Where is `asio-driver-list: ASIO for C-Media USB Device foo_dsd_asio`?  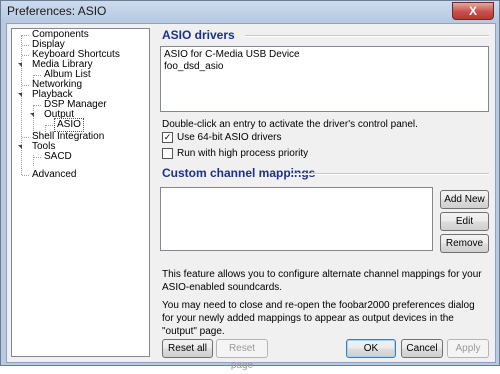
asio-driver-list: ASIO for C-Media USB Device foo_dsd_asio is located at coordinates (324, 79).